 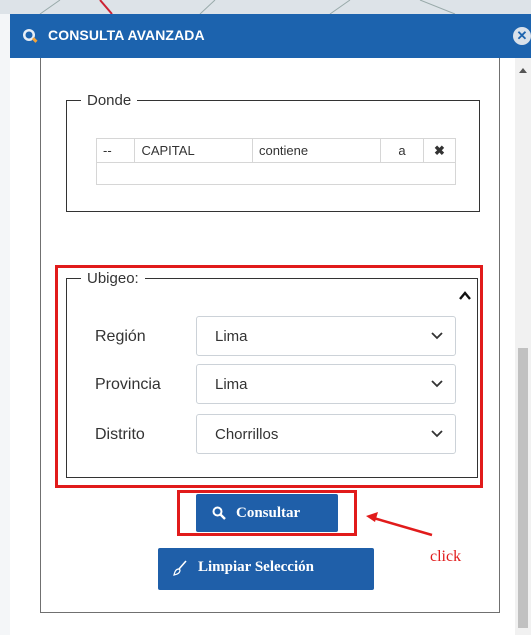 I want to click on condition-operator: --, so click(x=115, y=150).